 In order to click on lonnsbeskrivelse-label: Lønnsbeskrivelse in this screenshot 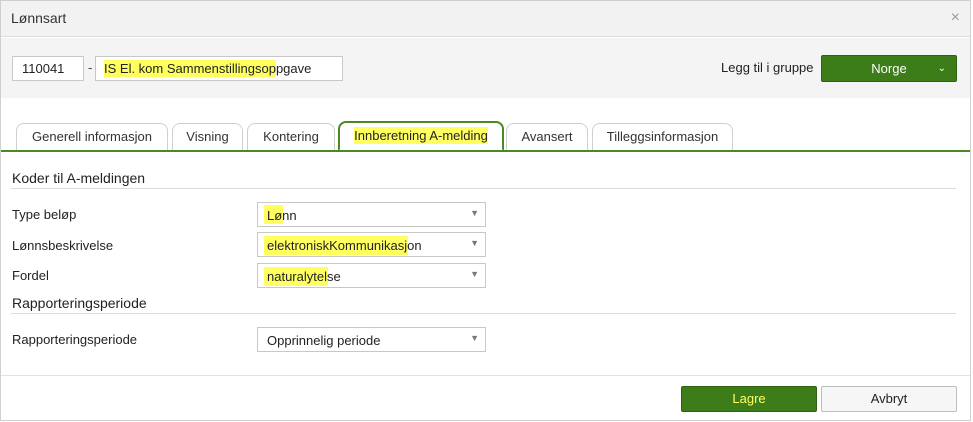, I will do `click(63, 245)`.